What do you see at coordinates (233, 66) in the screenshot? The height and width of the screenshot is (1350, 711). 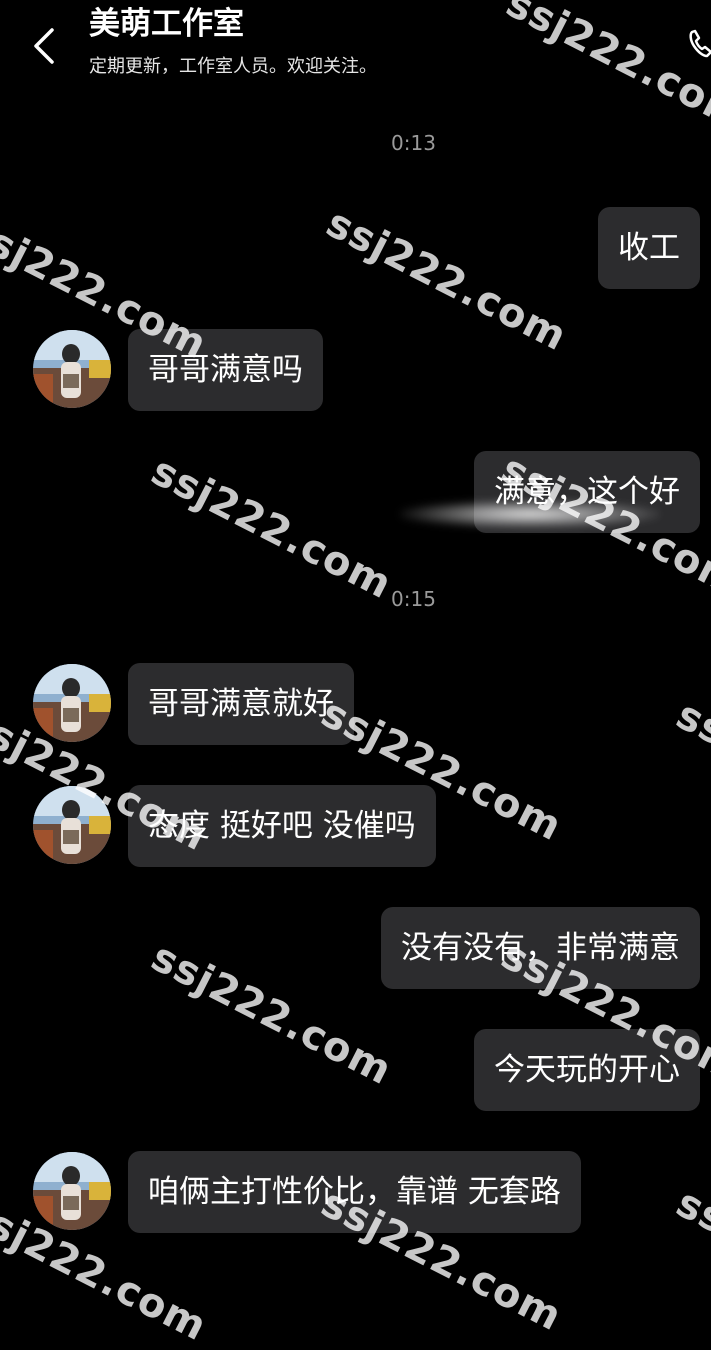 I see `chat-subtitle: 定期更新，工作室人员。欢迎关注。` at bounding box center [233, 66].